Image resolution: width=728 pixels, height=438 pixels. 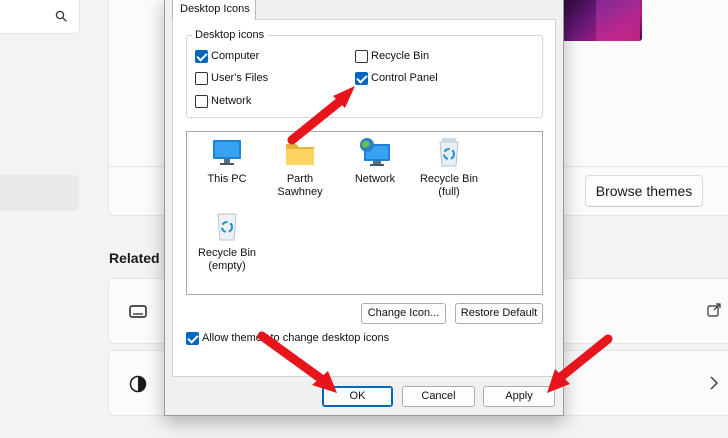 I want to click on browse-themes-button: Browse themes, so click(x=644, y=191).